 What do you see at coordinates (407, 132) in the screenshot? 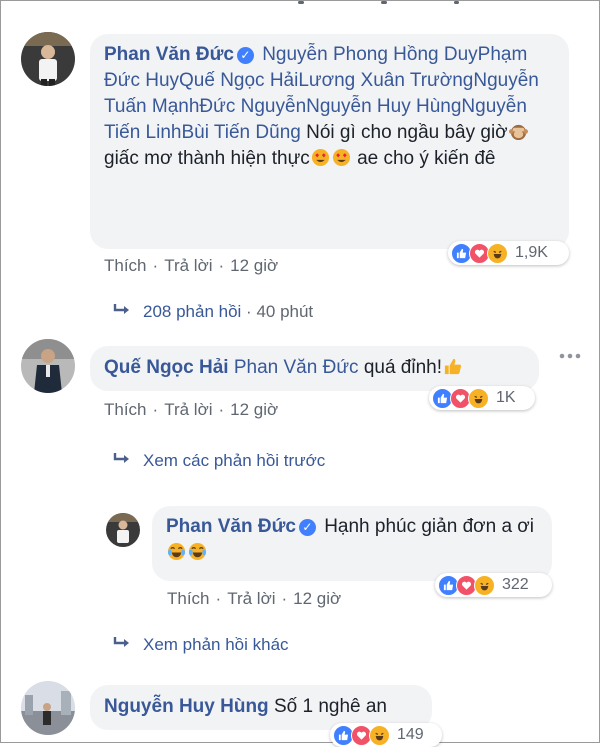
I see `comment-text: Nói gì cho ngầu bây giờ` at bounding box center [407, 132].